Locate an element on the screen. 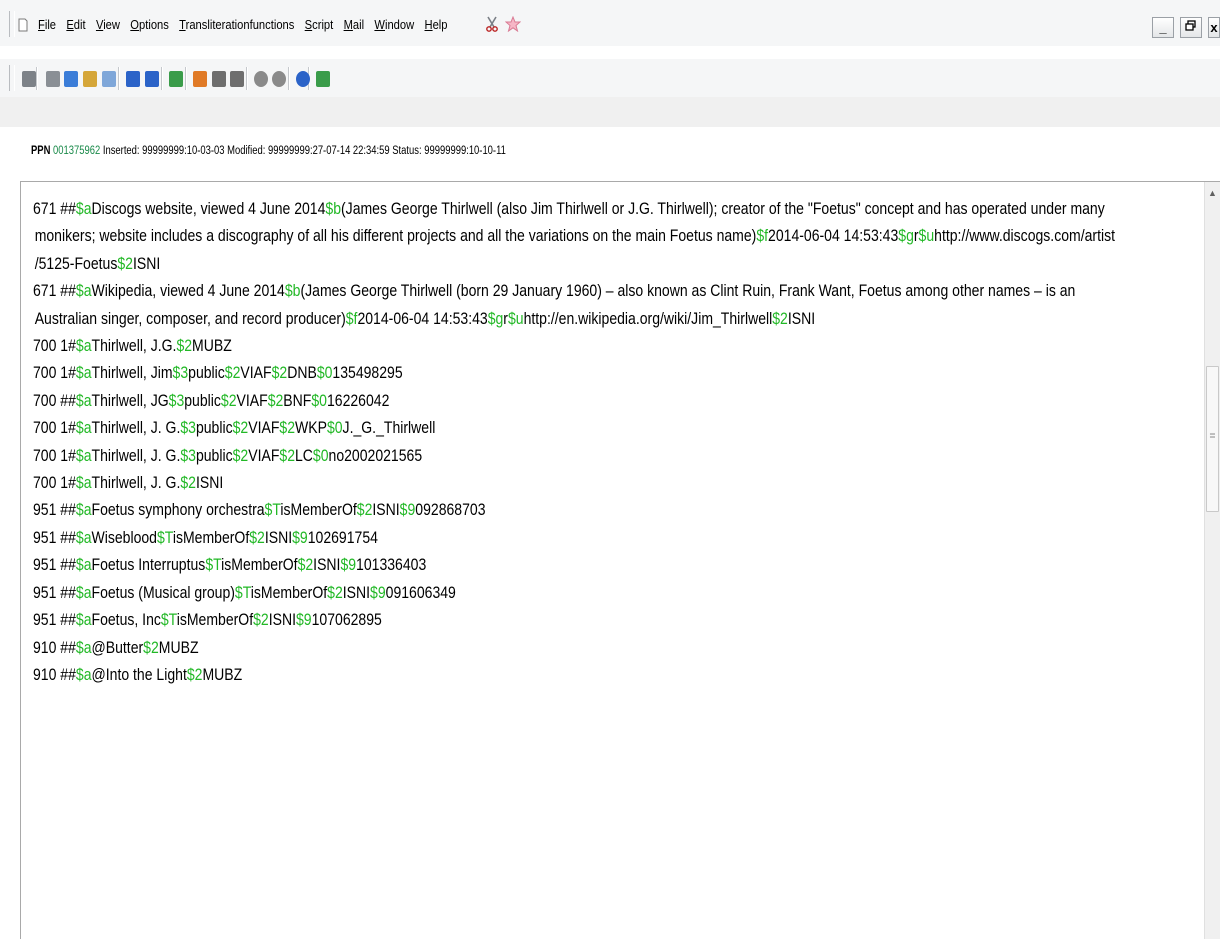 The image size is (1220, 939). copy-icon is located at coordinates (71, 79).